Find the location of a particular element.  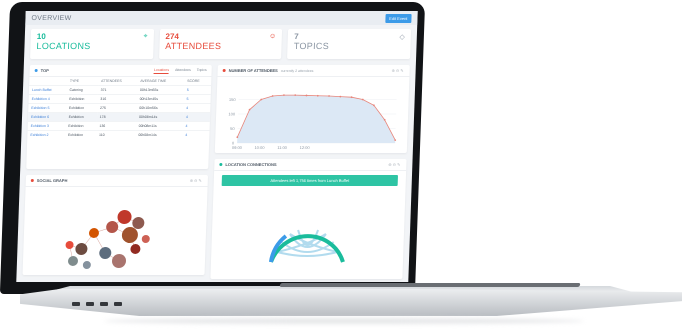

laptop-hinge is located at coordinates (430, 285).